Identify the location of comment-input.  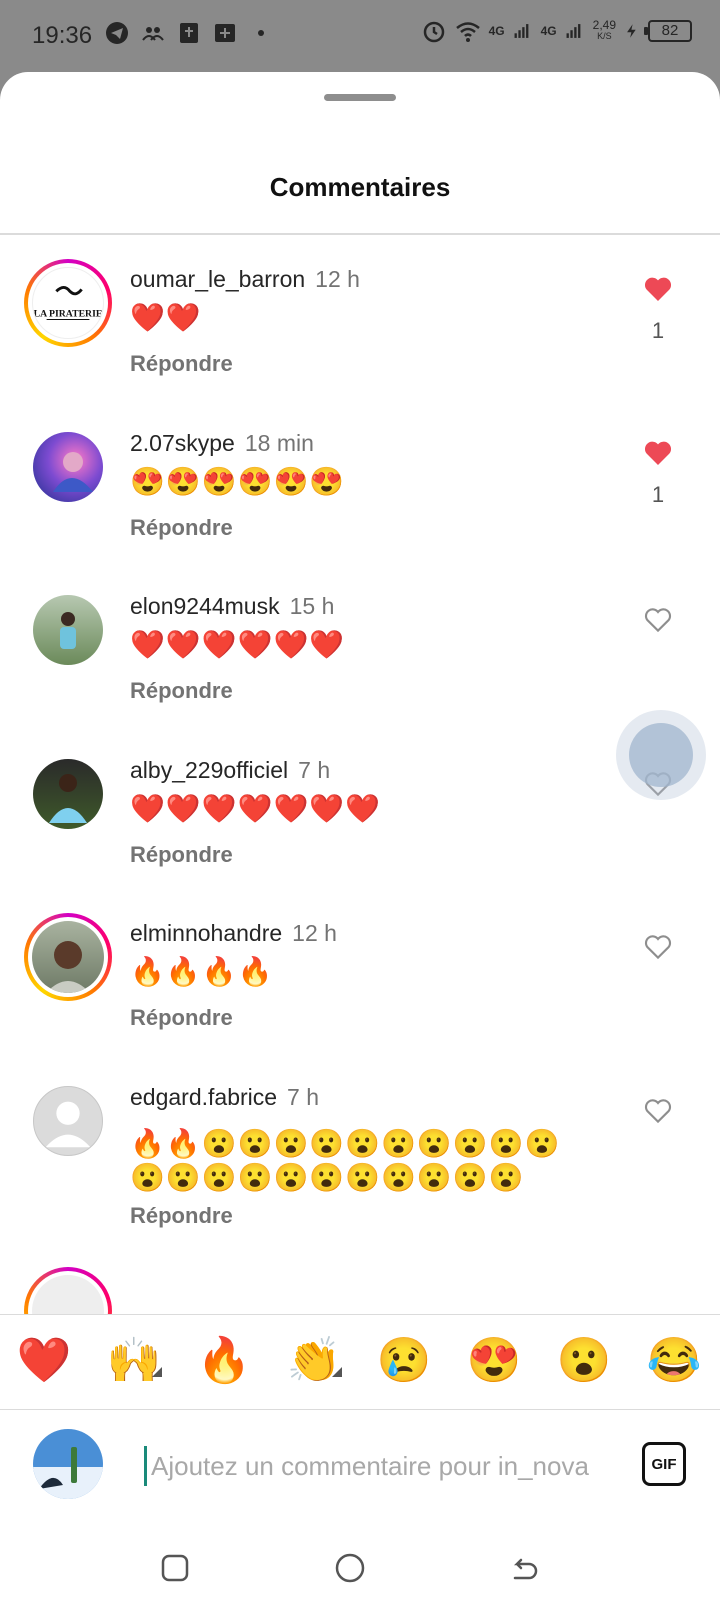
(377, 1466).